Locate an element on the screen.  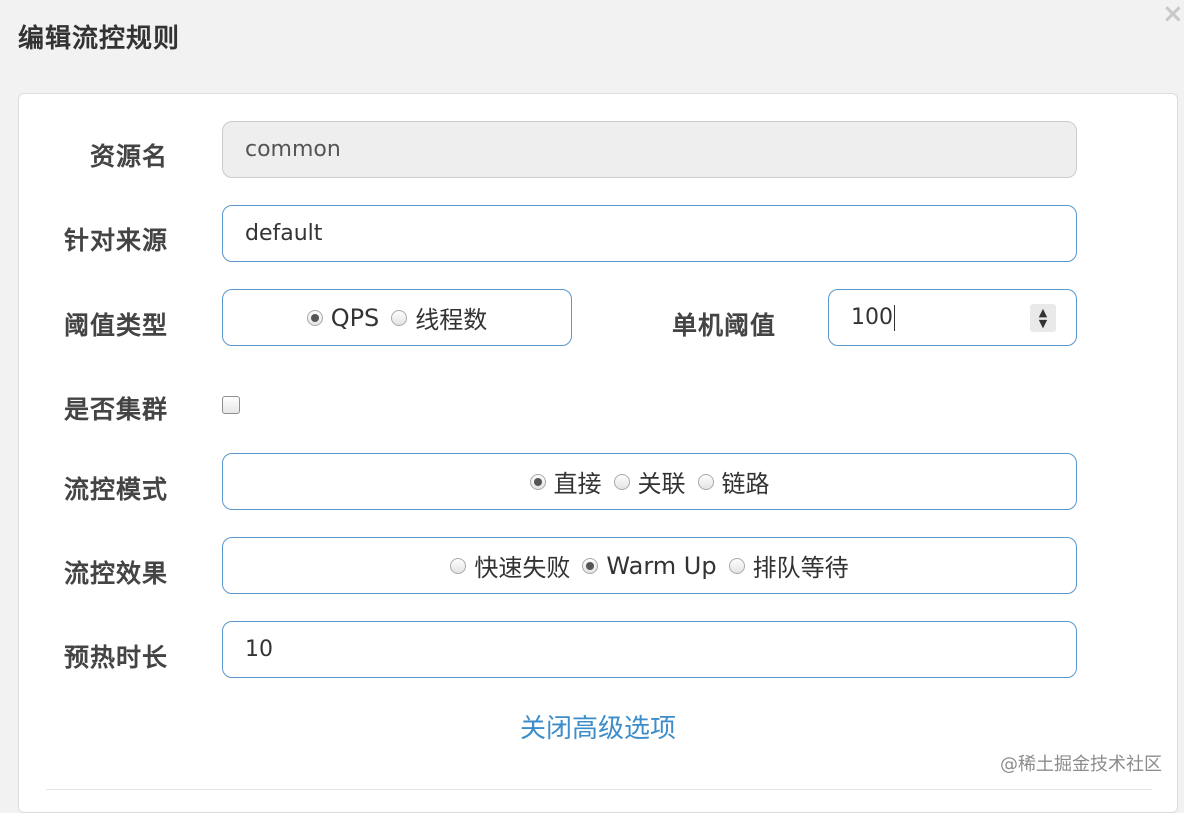
resource-name-field: common is located at coordinates (649, 149).